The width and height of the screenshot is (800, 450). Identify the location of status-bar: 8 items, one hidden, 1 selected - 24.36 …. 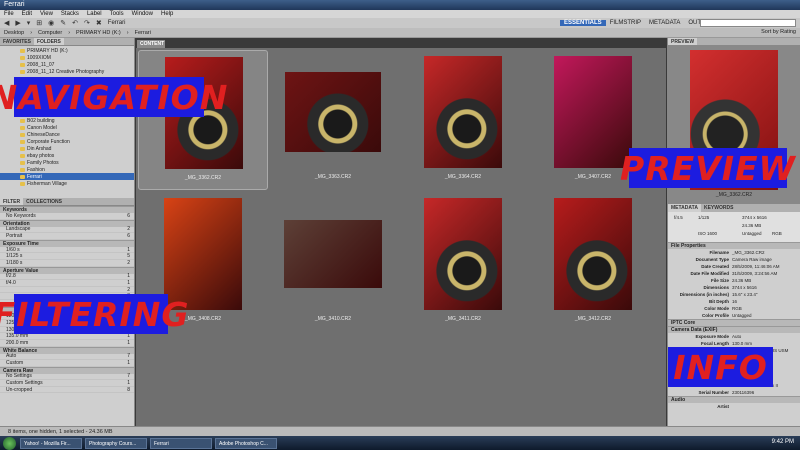
(400, 431).